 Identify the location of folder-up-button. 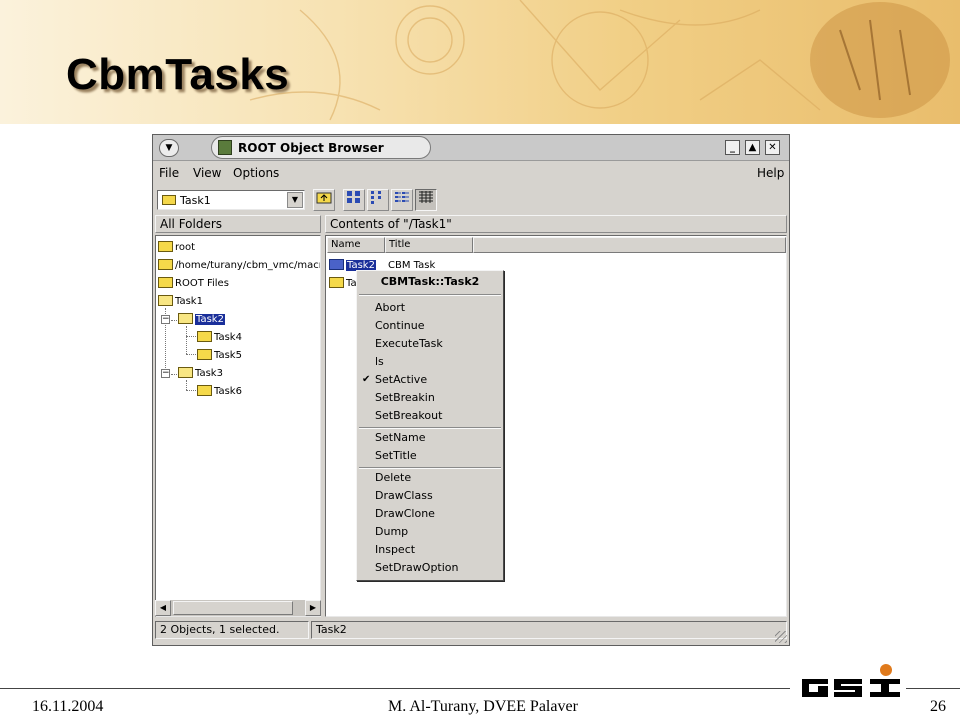
(324, 200).